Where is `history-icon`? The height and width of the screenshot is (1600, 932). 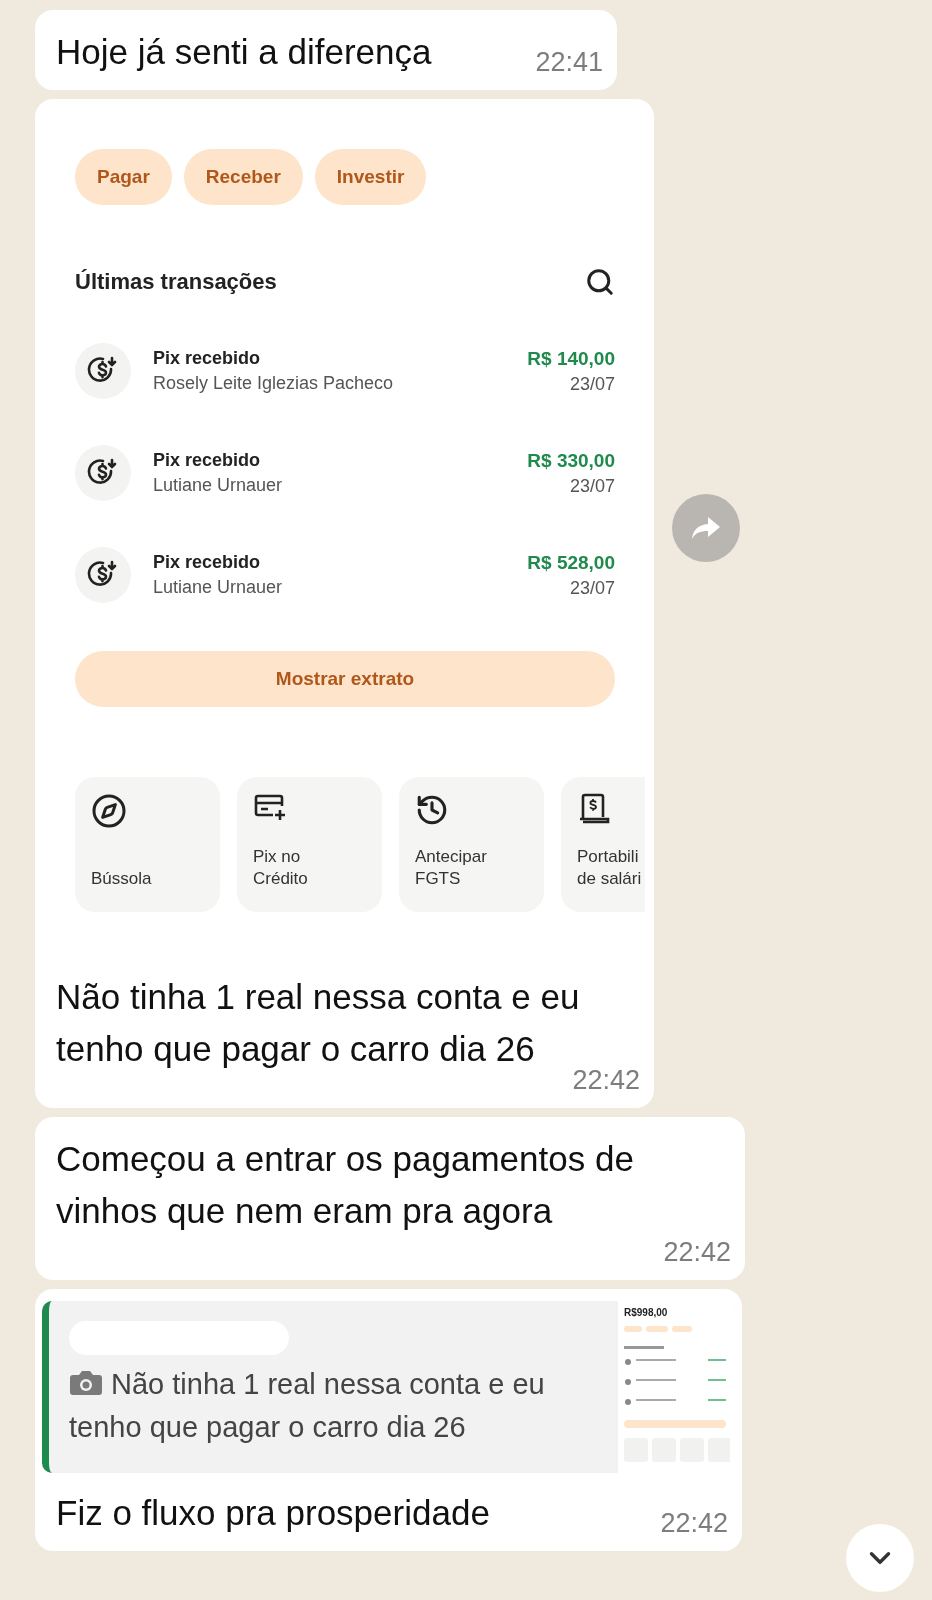 history-icon is located at coordinates (432, 810).